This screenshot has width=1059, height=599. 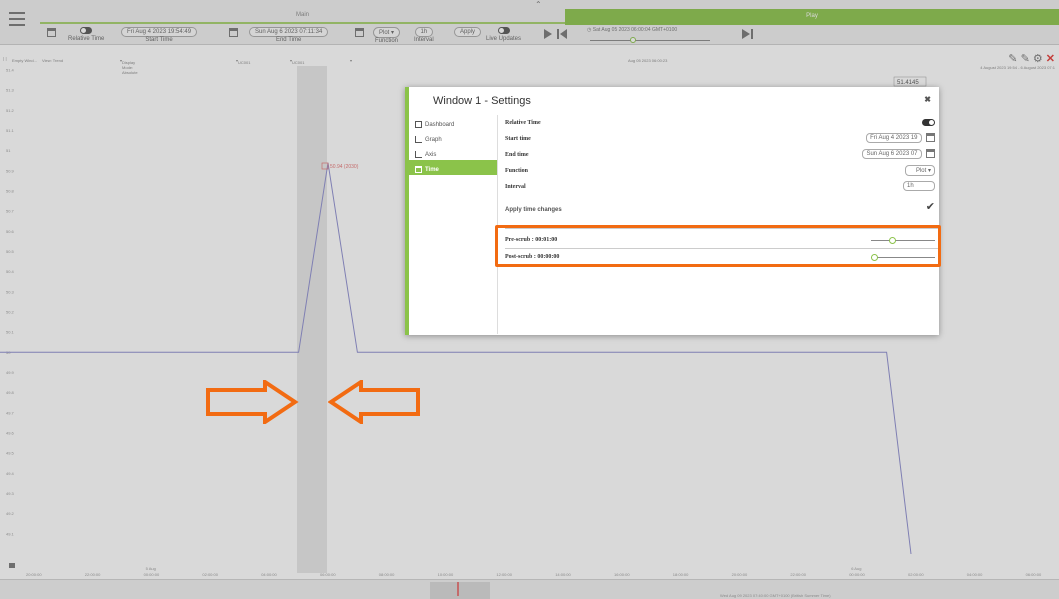 I want to click on axis-icon, so click(x=418, y=154).